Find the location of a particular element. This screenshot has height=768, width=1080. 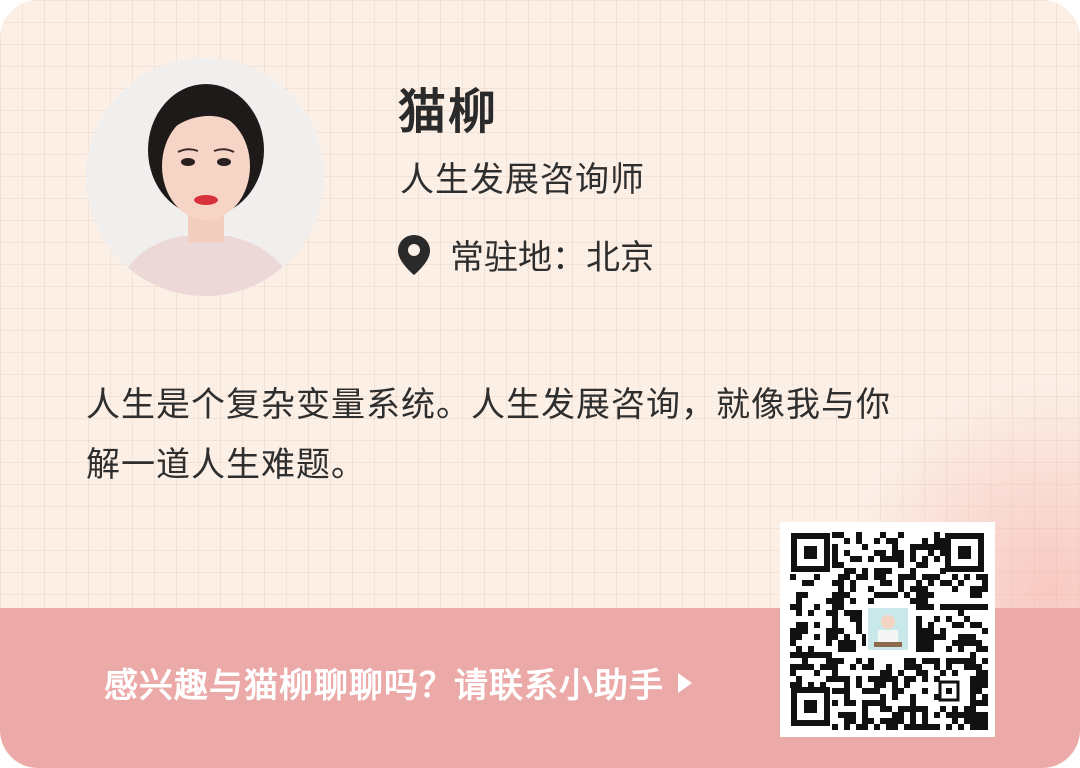

profile-title: 人生发展咨询师 is located at coordinates (522, 180).